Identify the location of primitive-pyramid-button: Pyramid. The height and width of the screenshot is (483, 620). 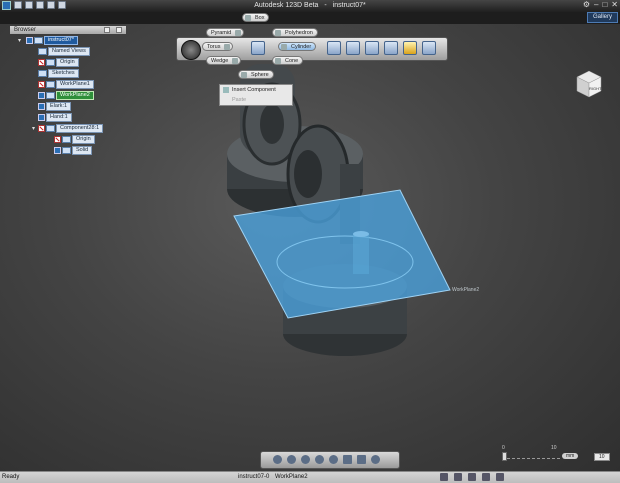
(225, 32).